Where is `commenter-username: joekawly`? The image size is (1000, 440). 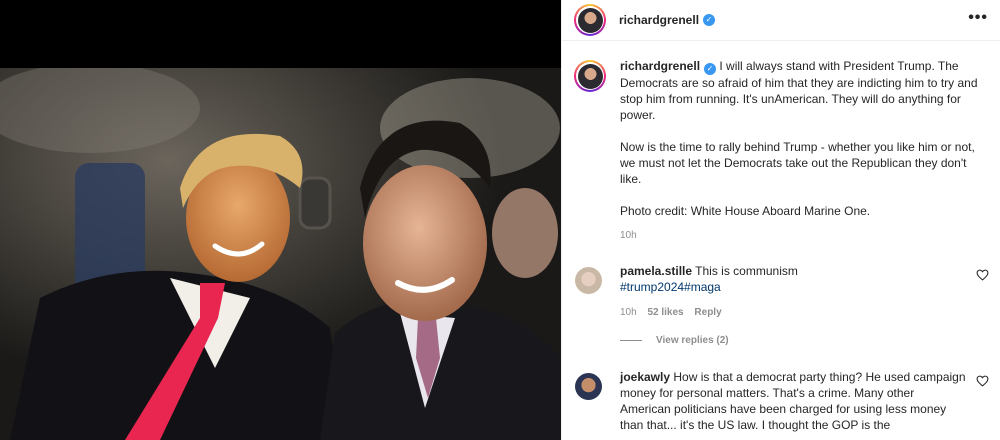
commenter-username: joekawly is located at coordinates (645, 377).